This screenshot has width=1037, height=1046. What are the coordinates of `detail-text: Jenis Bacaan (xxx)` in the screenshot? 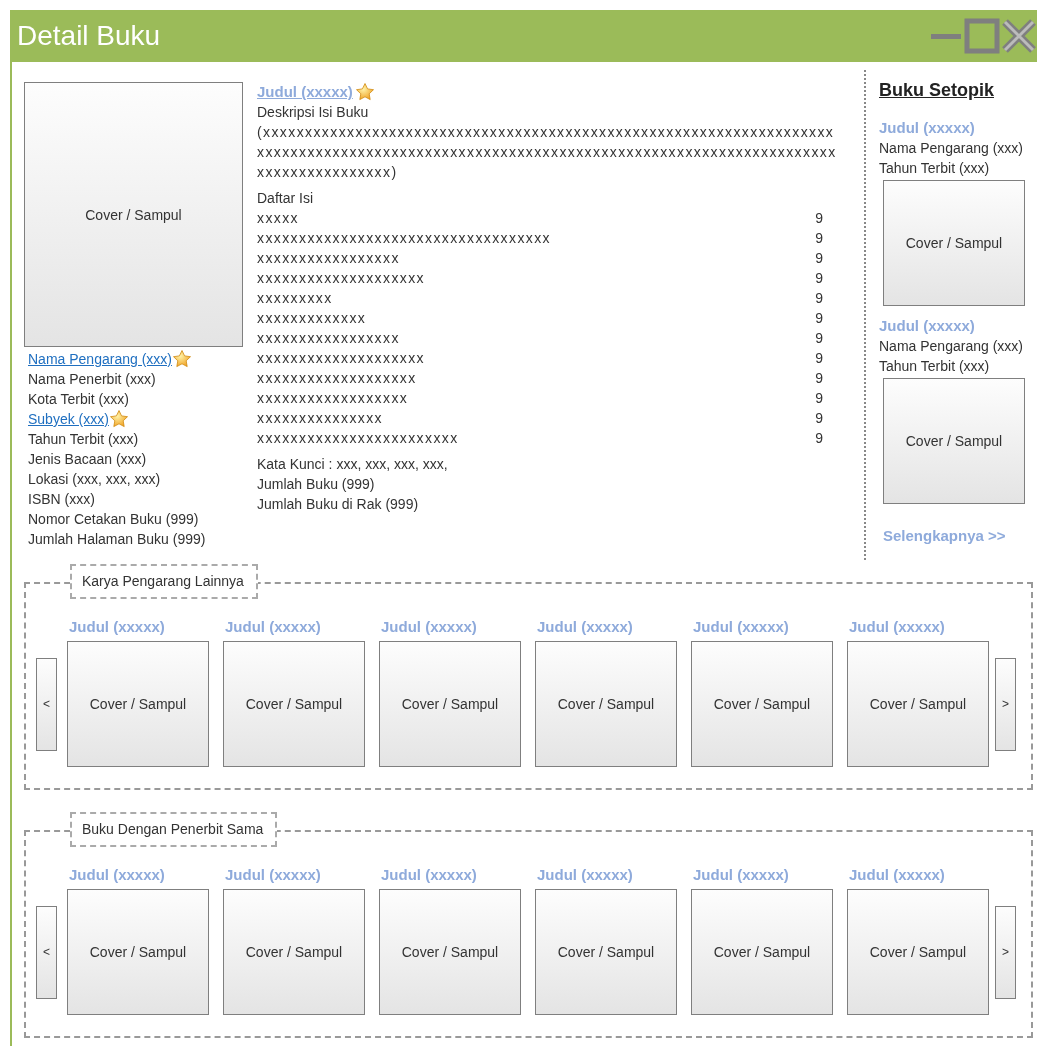 It's located at (87, 459).